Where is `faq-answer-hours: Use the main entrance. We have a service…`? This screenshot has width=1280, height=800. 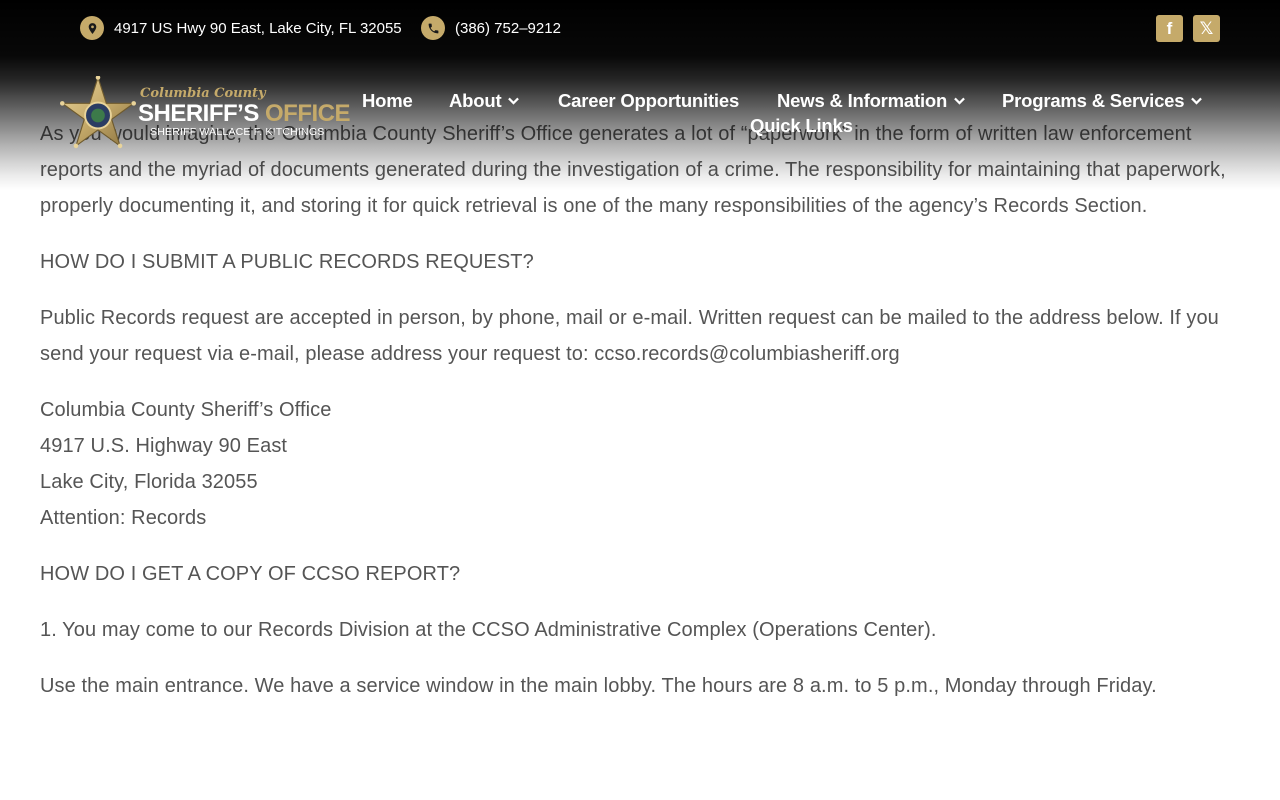 faq-answer-hours: Use the main entrance. We have a service… is located at coordinates (598, 686).